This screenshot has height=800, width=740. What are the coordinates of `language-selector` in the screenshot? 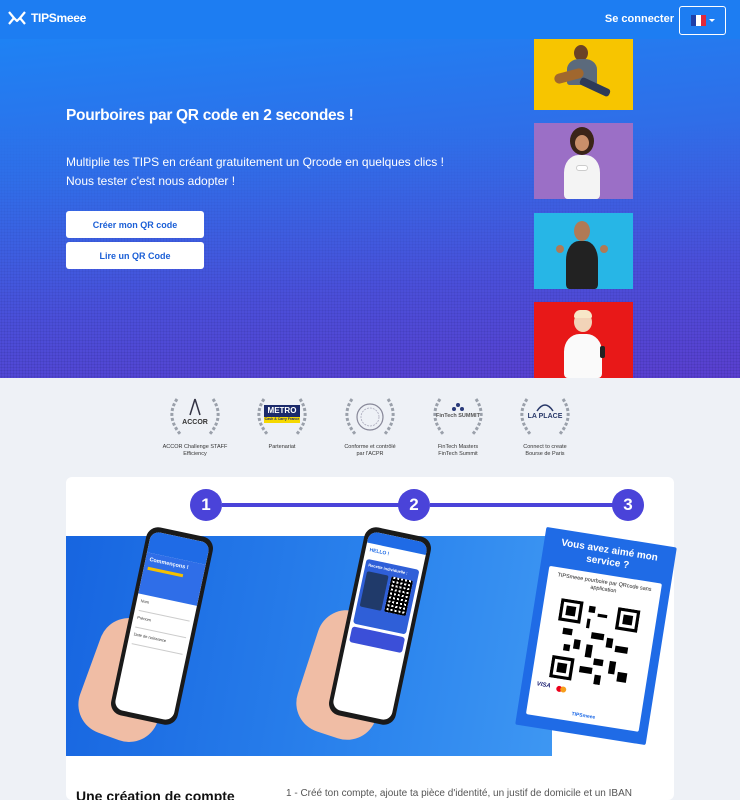 It's located at (702, 20).